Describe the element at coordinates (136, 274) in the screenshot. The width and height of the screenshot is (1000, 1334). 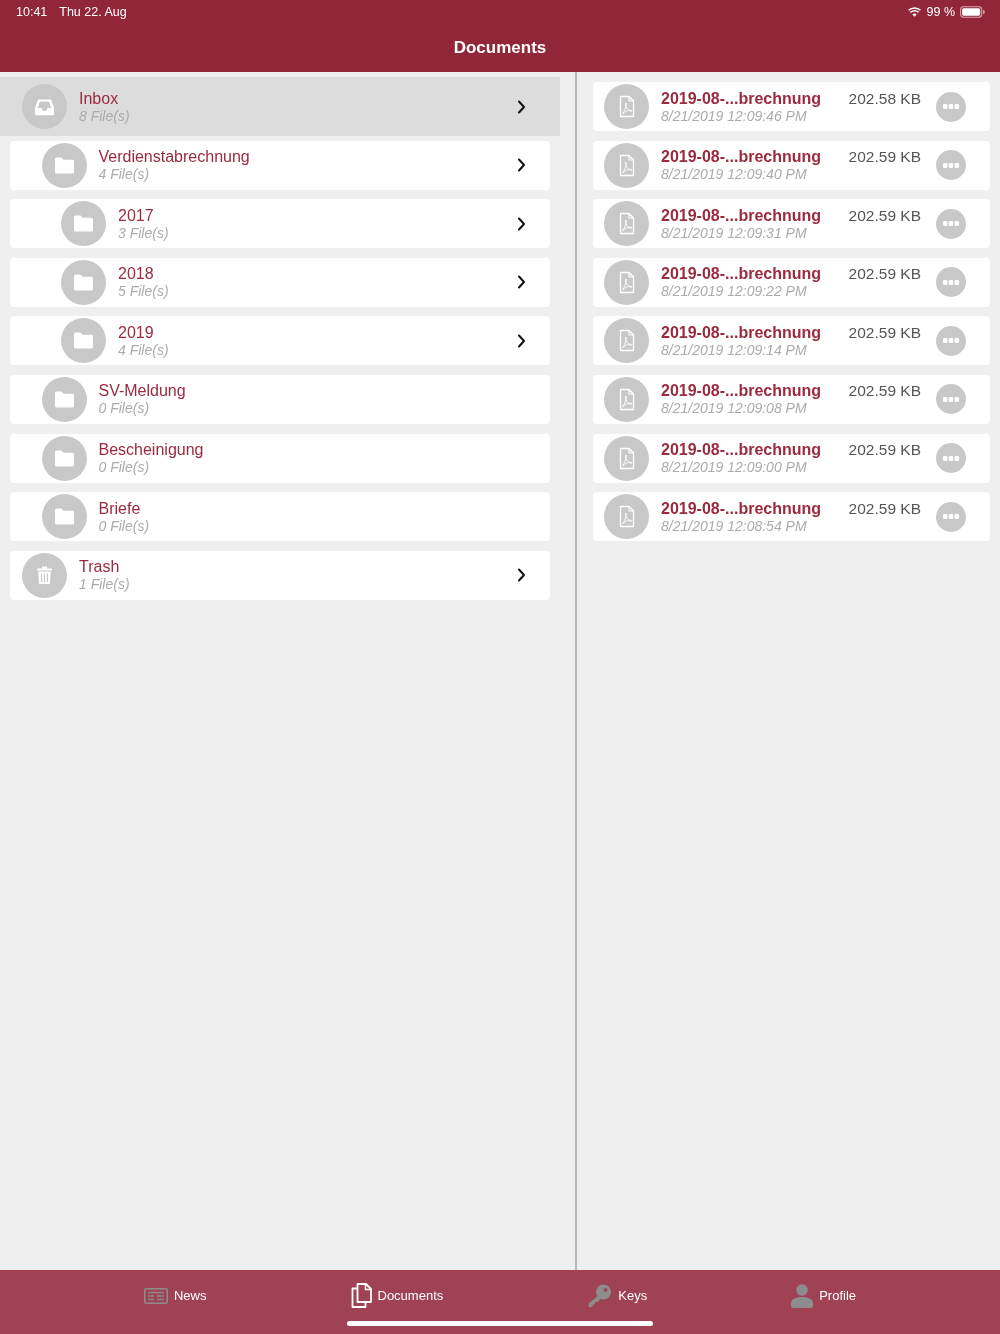
I see `folder-name: 2018` at that location.